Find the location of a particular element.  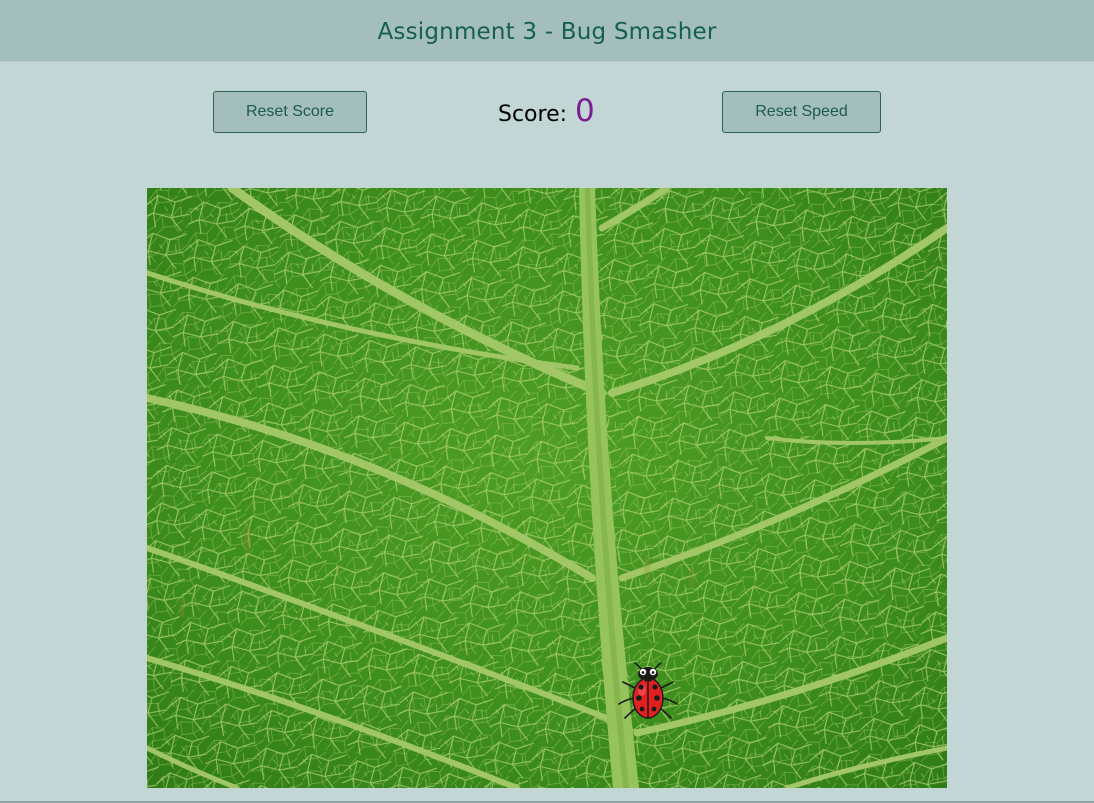

score-display: Score: 0 is located at coordinates (546, 114).